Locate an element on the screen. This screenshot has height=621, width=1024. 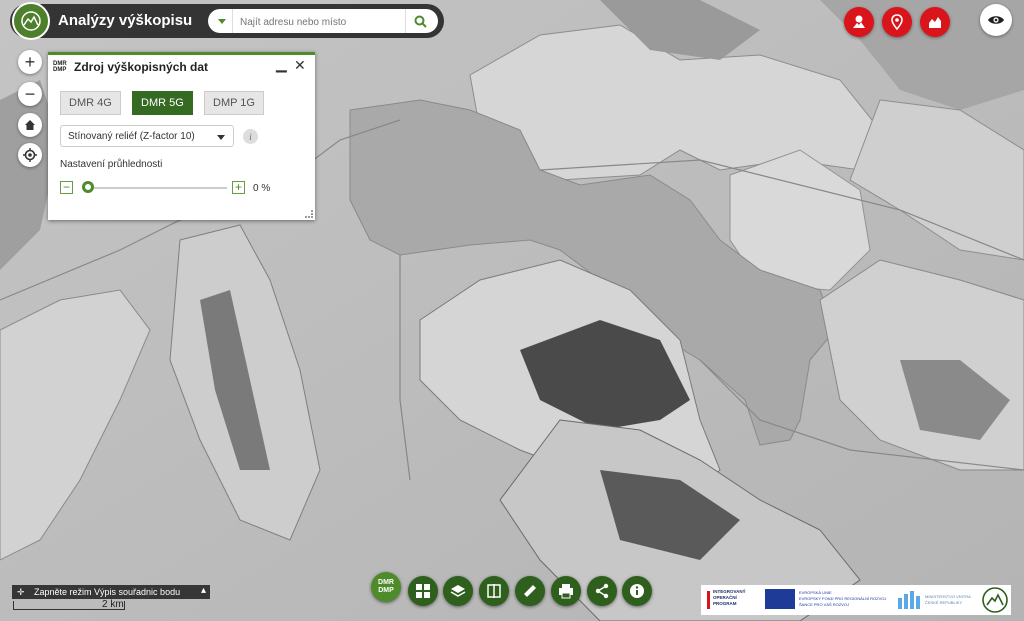
panel-header: DMR DMP Zdroj výškopisných dat ▁ ✕ is located at coordinates (181, 66).